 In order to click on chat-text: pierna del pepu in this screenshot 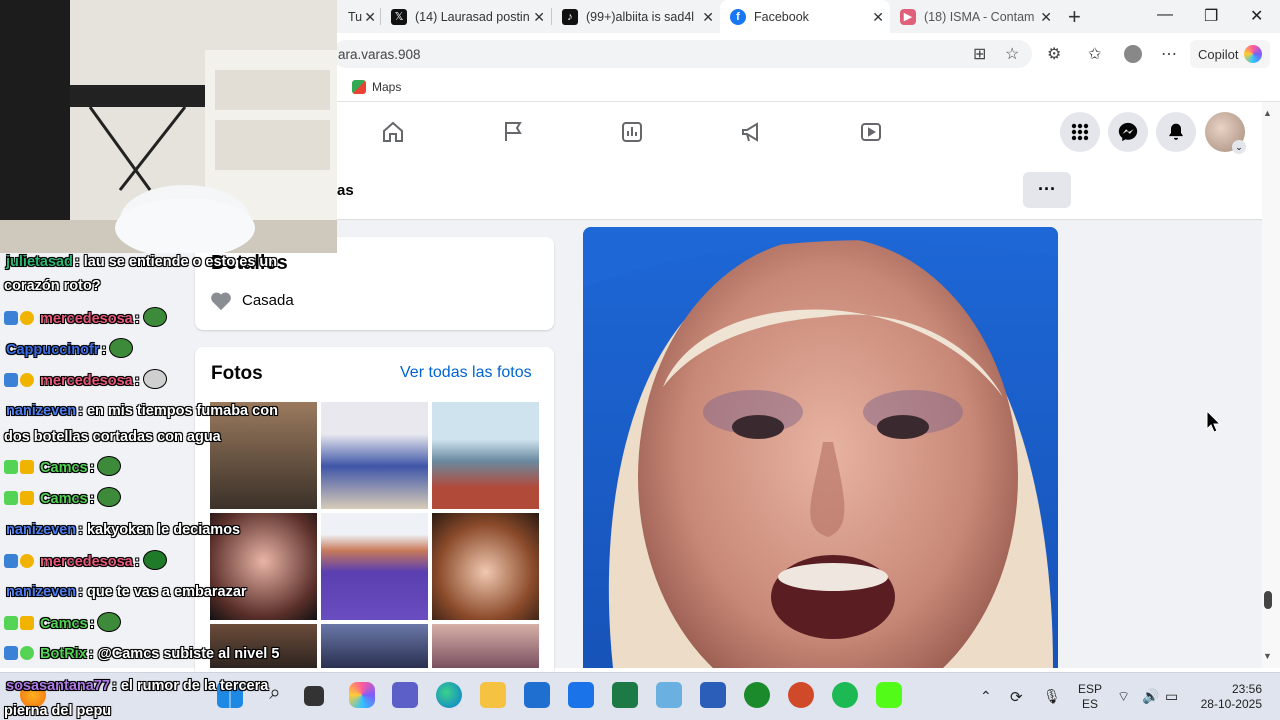, I will do `click(58, 711)`.